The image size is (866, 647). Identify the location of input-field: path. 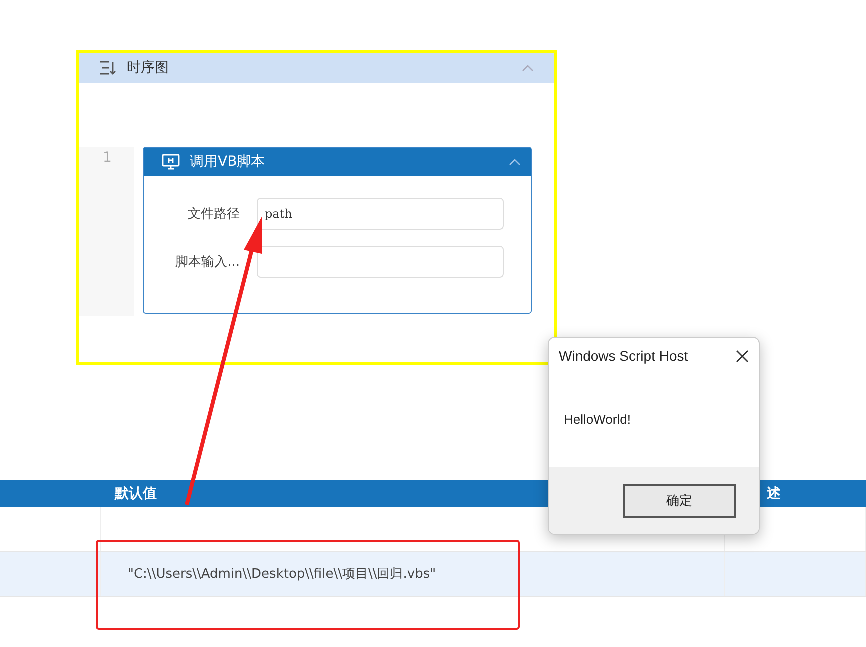
(380, 214).